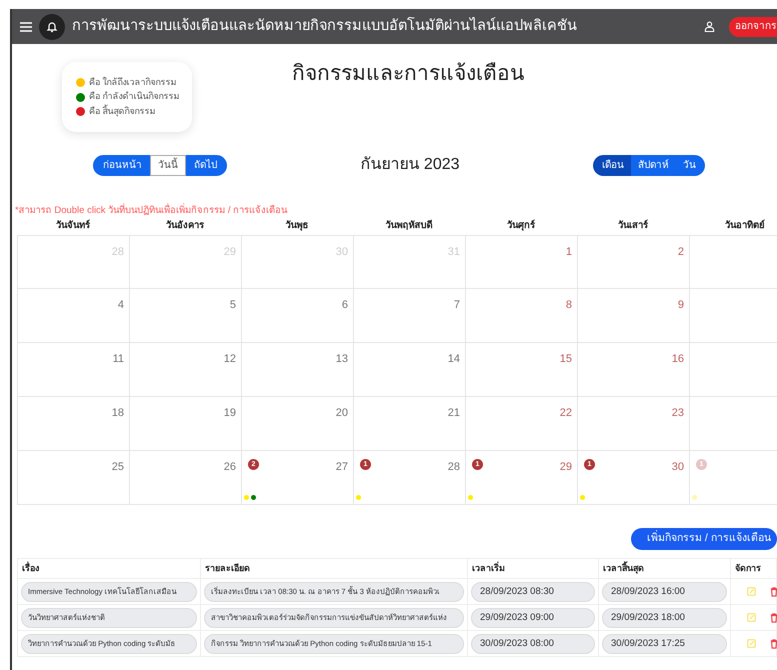 This screenshot has height=670, width=777. I want to click on weekday-header: วันพุธ, so click(297, 226).